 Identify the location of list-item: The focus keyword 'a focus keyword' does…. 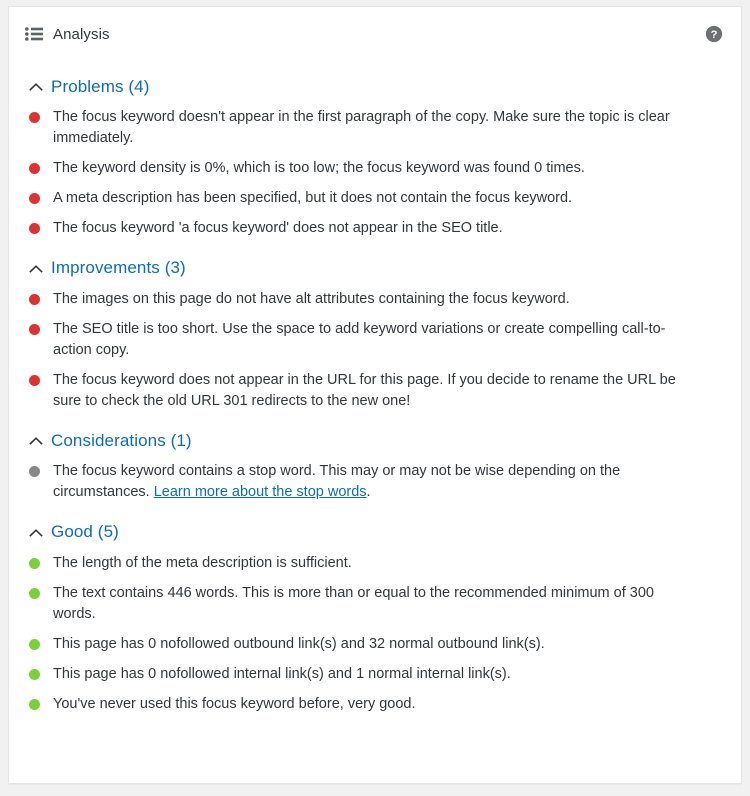
(375, 229).